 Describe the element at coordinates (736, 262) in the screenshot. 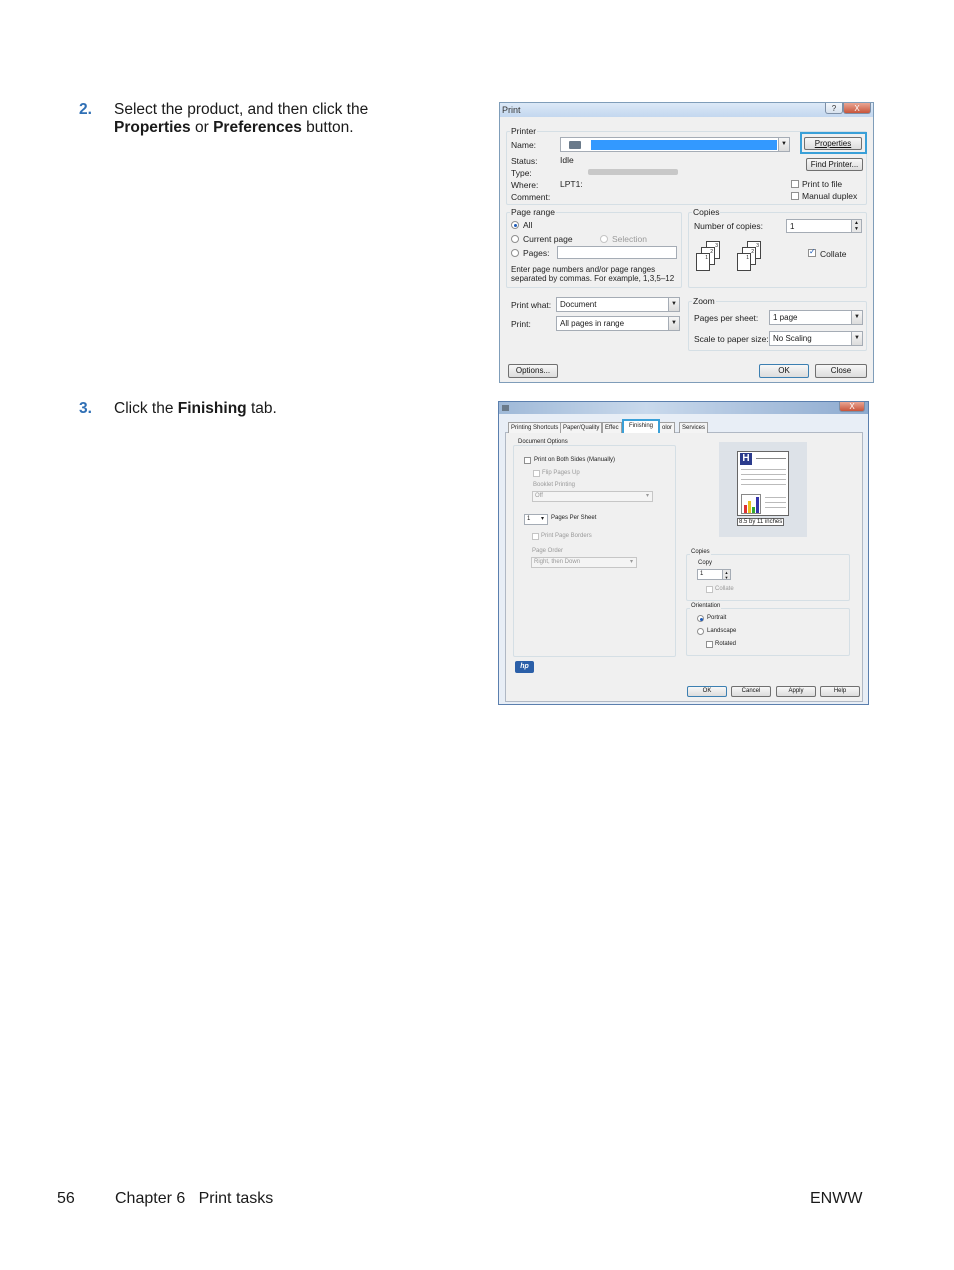

I see `collate-pages-icon: 3 2 1 3 2 1` at that location.